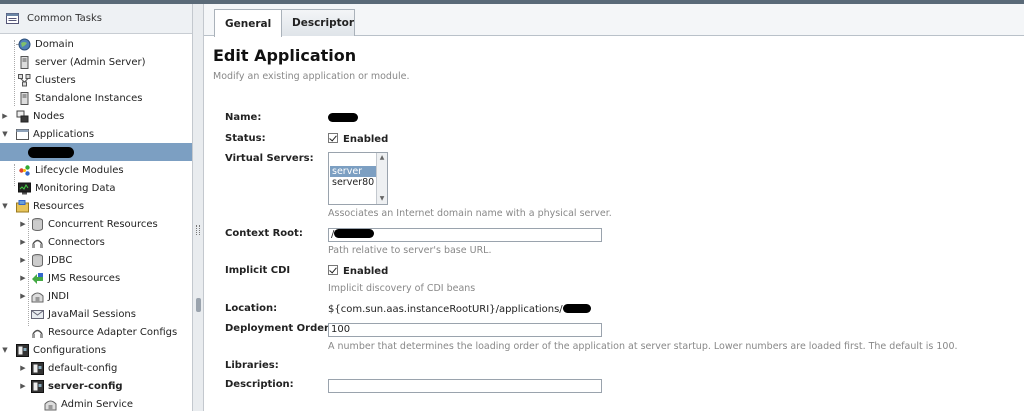 The width and height of the screenshot is (1024, 411). What do you see at coordinates (84, 278) in the screenshot?
I see `tree-item-label: JMS Resources` at bounding box center [84, 278].